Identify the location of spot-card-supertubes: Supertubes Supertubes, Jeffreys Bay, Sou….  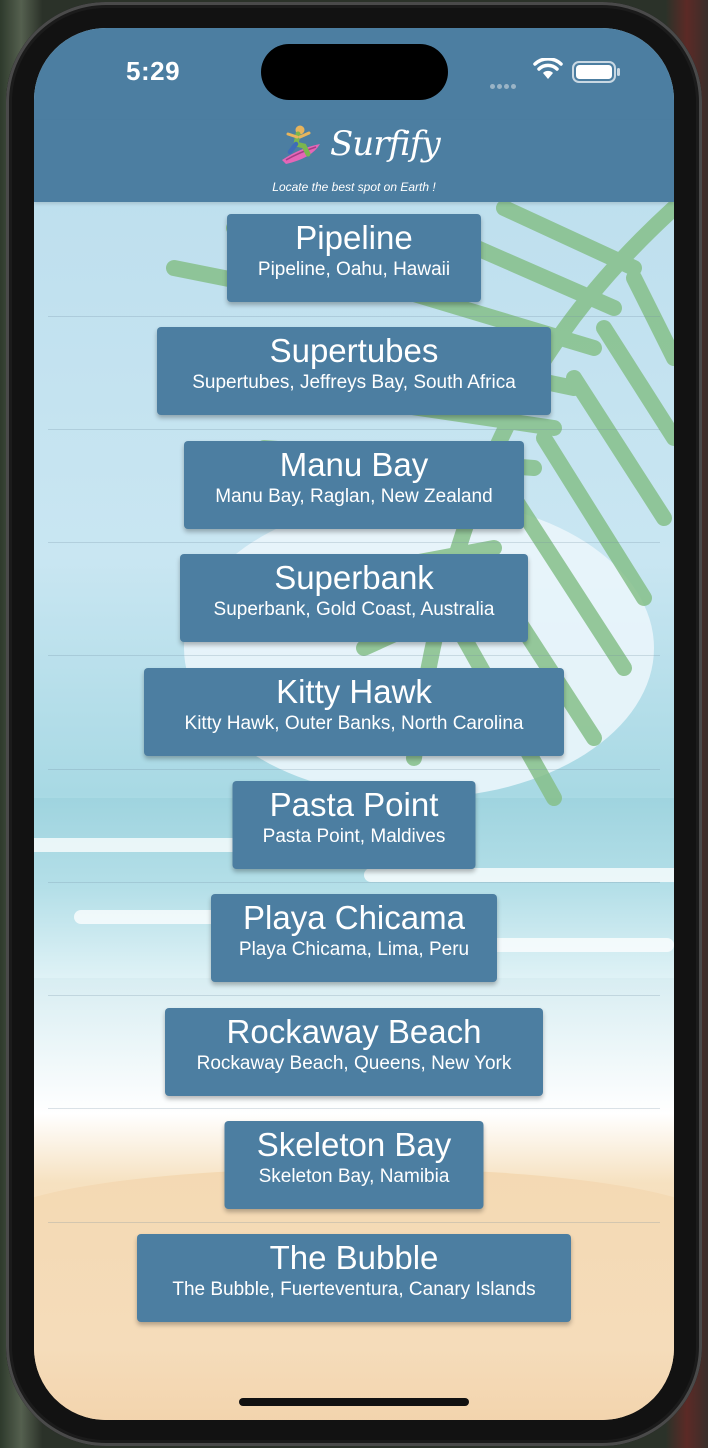
(354, 371).